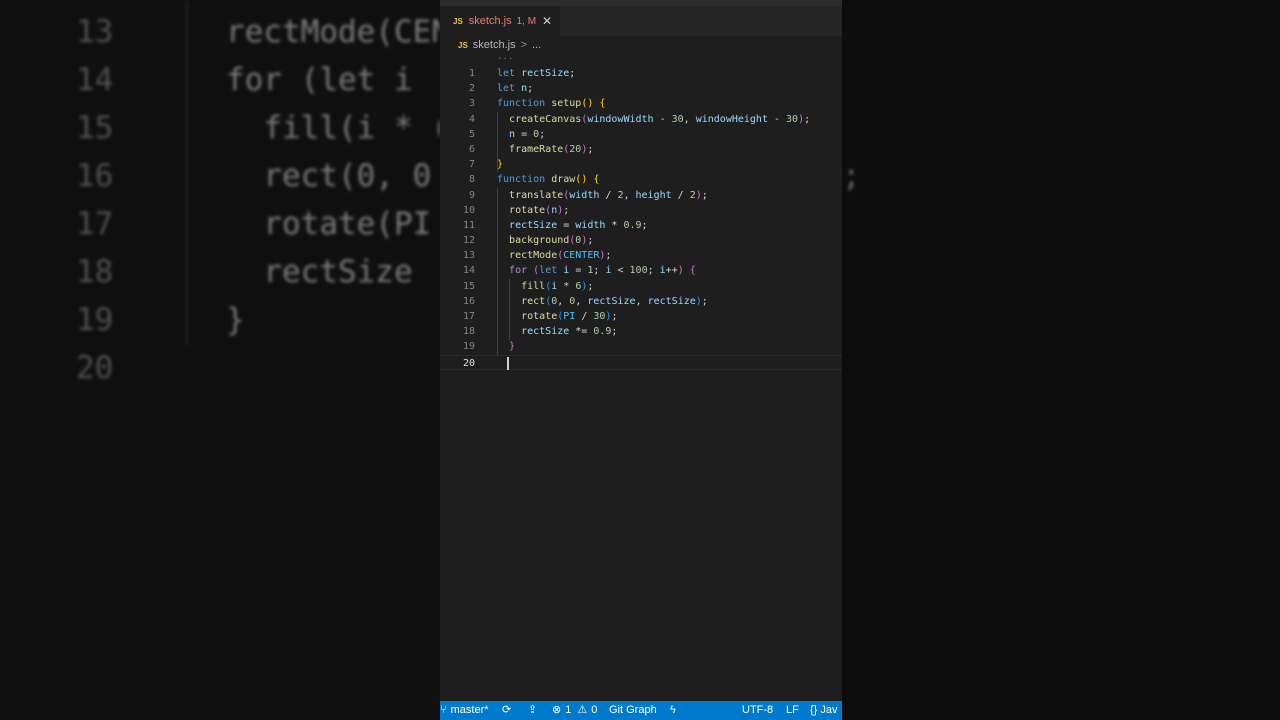 The image size is (1280, 720). Describe the element at coordinates (594, 710) in the screenshot. I see `warning-count: 0` at that location.